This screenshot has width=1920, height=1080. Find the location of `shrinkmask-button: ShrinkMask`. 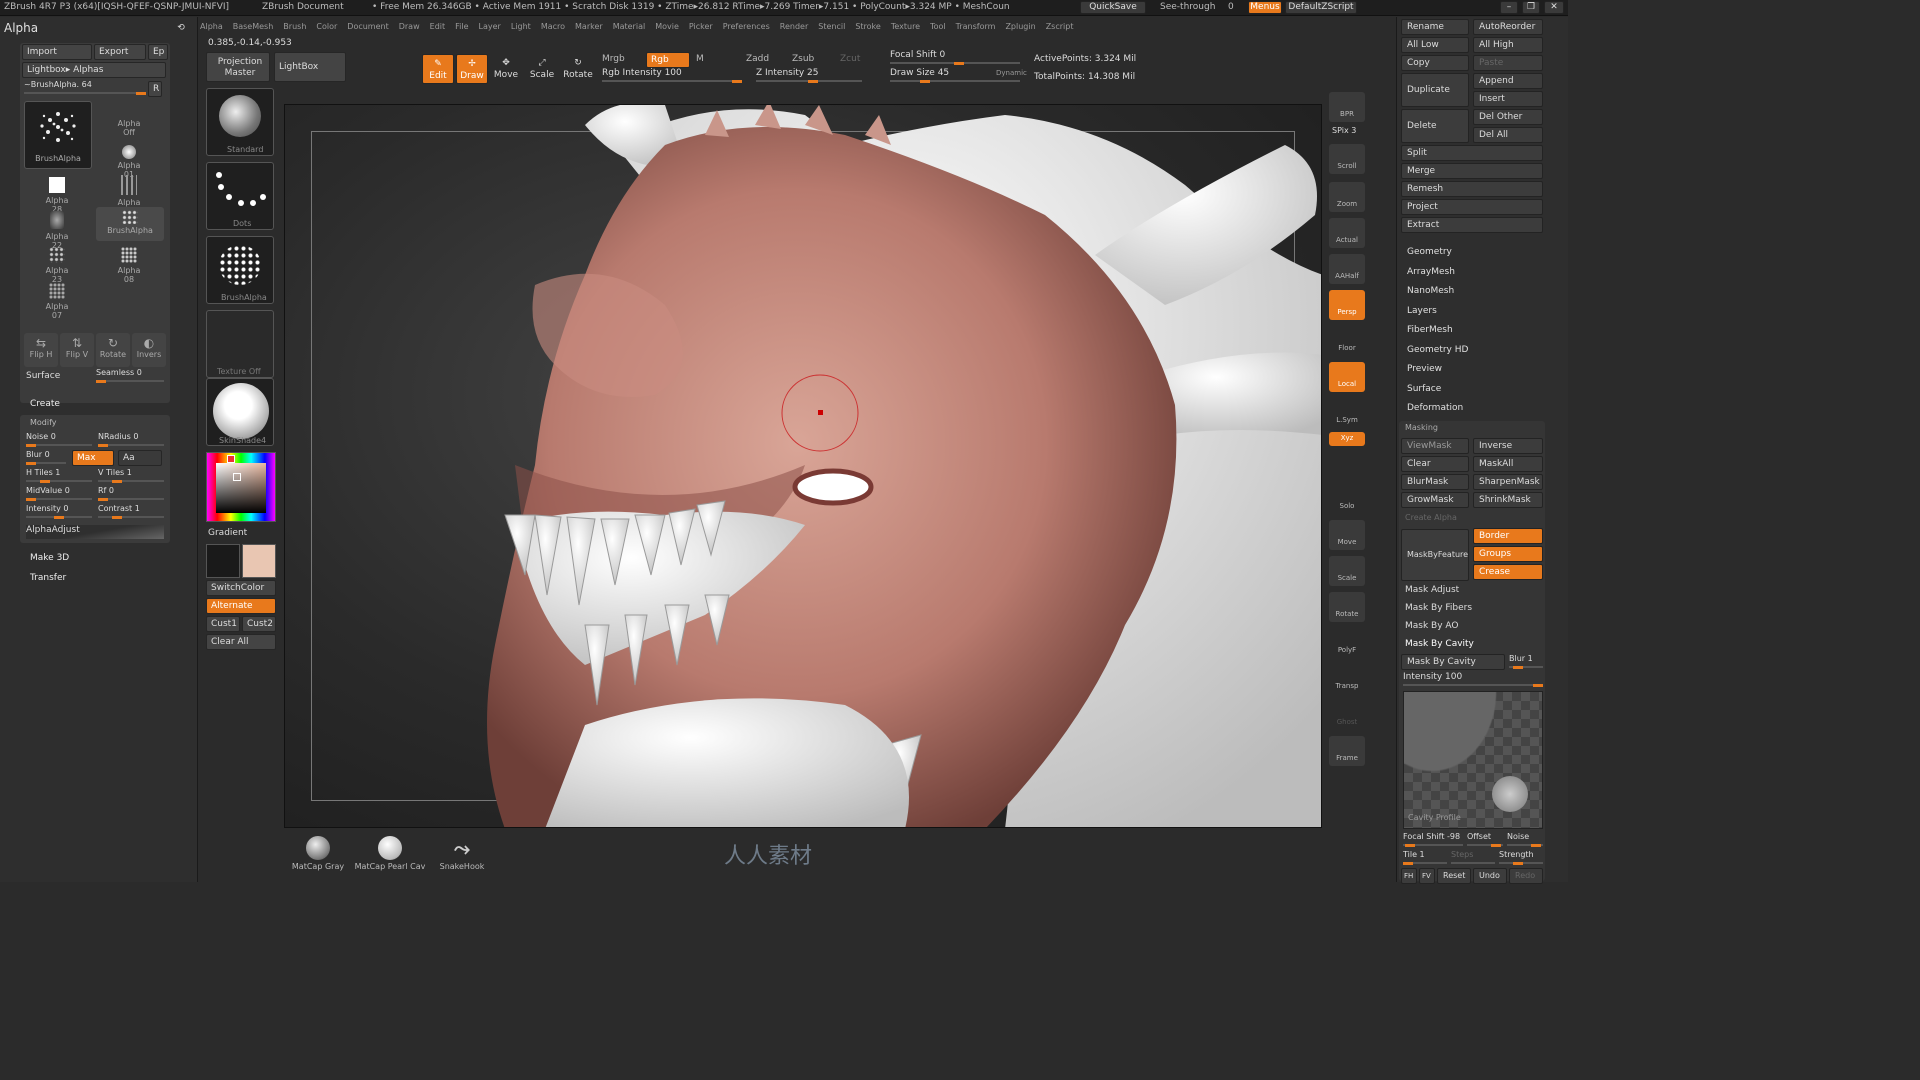

shrinkmask-button: ShrinkMask is located at coordinates (1508, 500).